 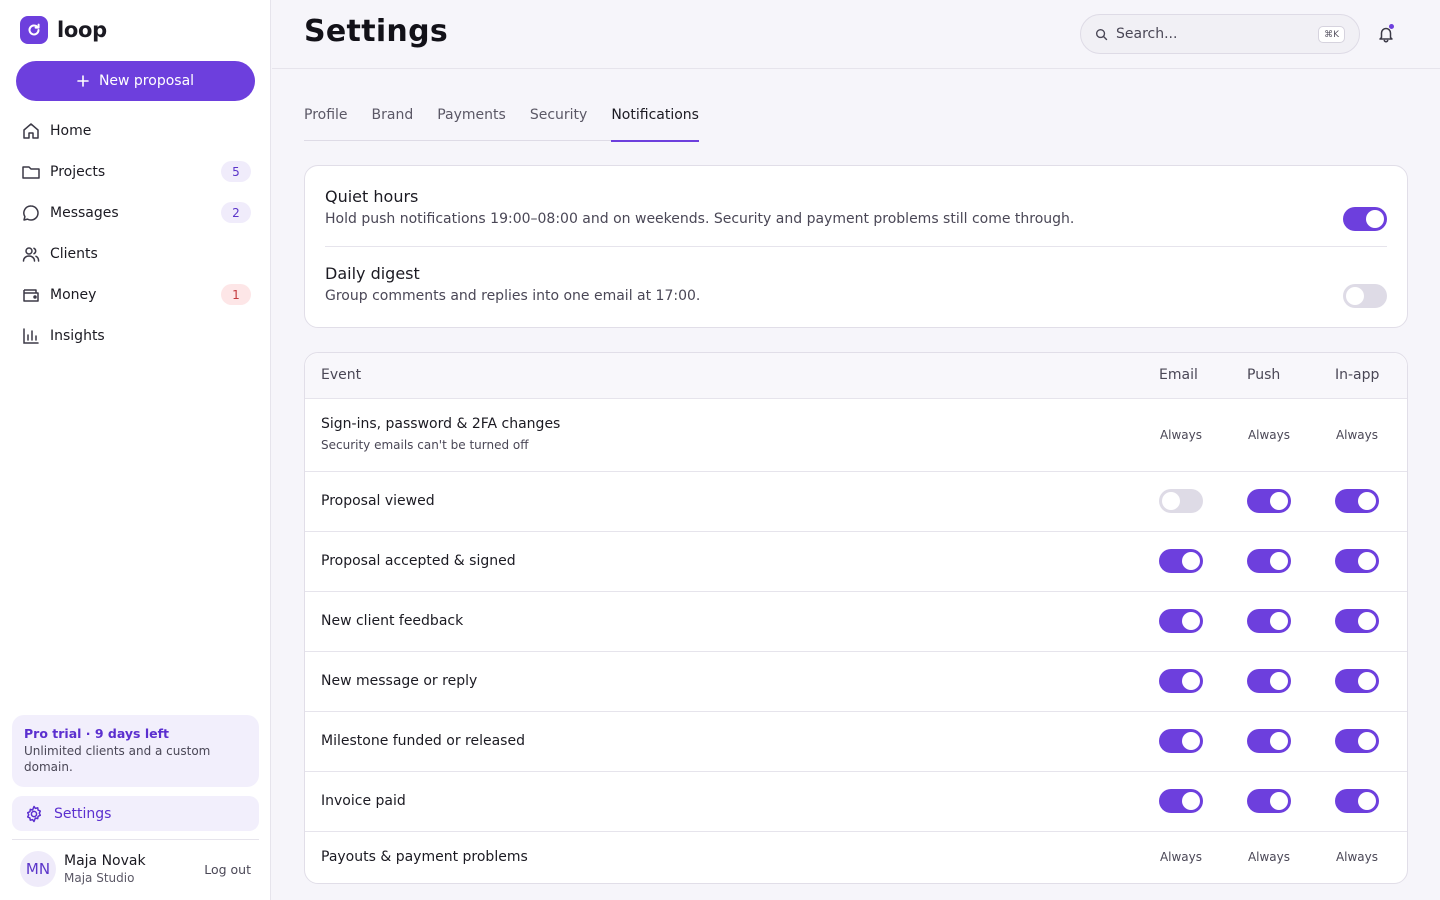 What do you see at coordinates (393, 122) in the screenshot?
I see `tab-brand: Brand` at bounding box center [393, 122].